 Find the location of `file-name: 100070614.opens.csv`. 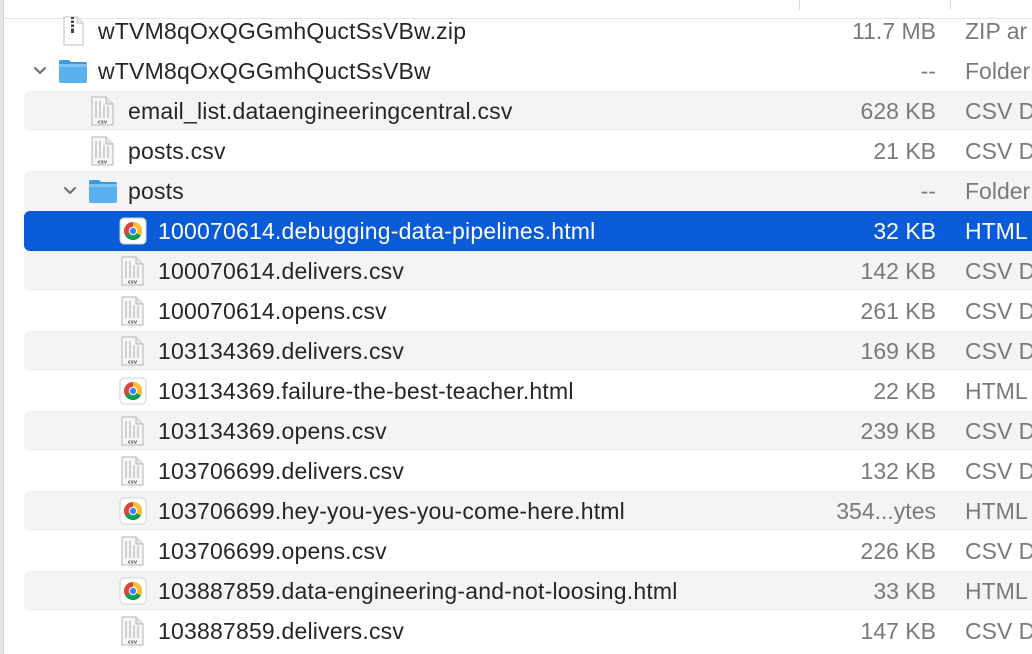

file-name: 100070614.opens.csv is located at coordinates (272, 311).